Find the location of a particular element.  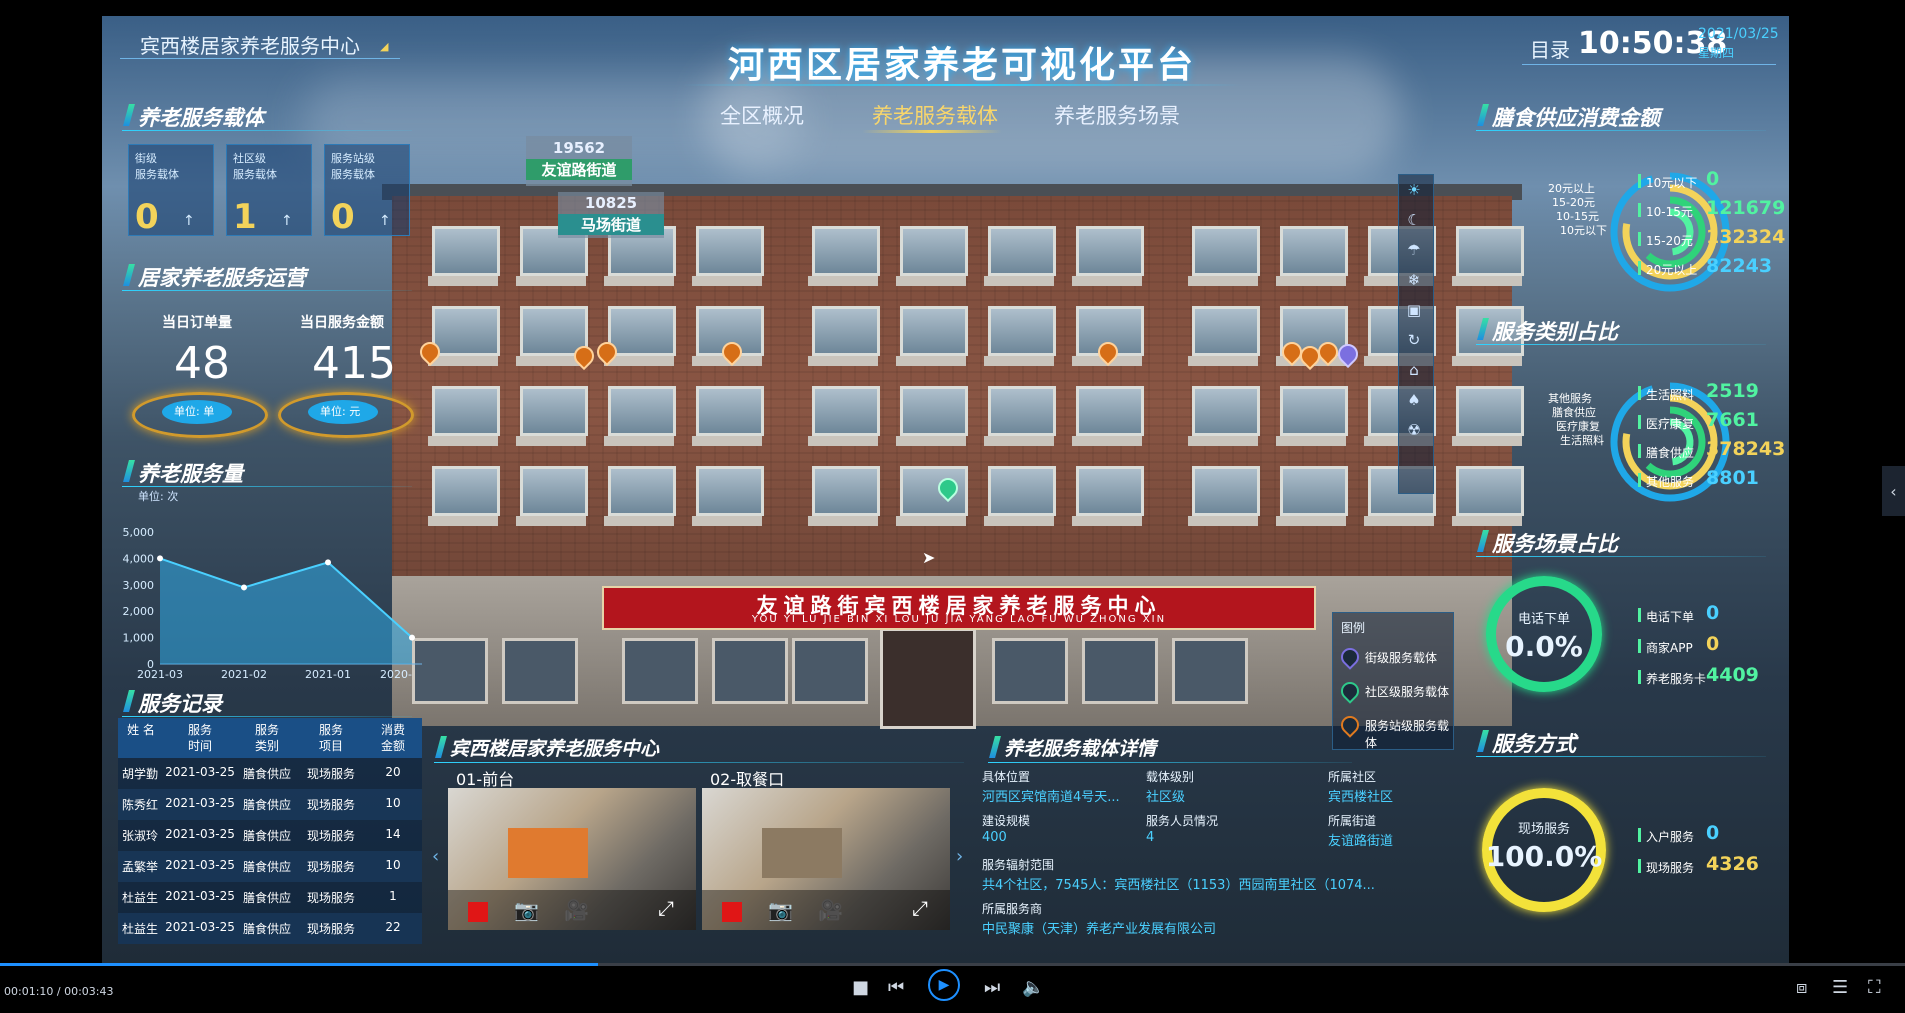

y-tick-label: 1,000 is located at coordinates (139, 638).